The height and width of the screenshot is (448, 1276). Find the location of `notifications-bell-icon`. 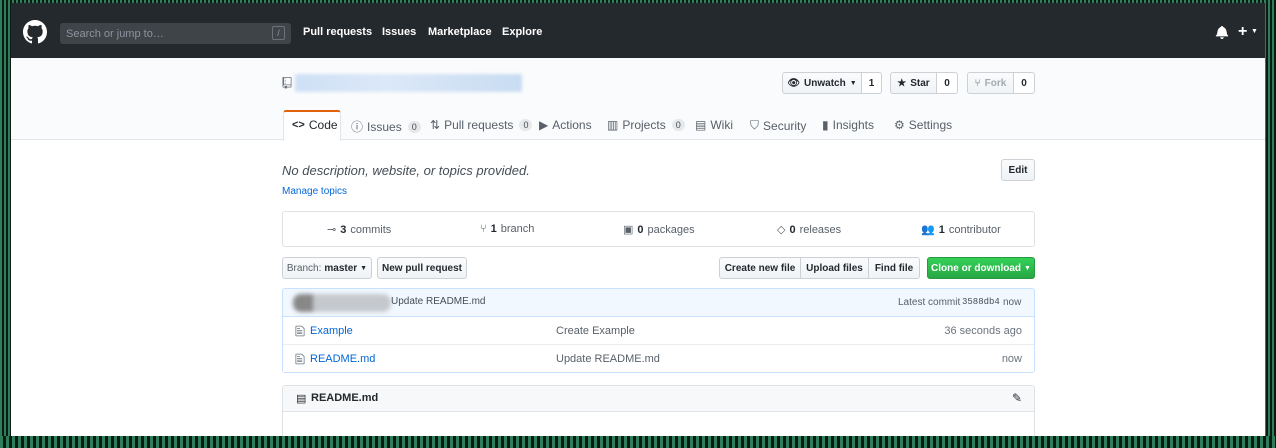

notifications-bell-icon is located at coordinates (1222, 32).